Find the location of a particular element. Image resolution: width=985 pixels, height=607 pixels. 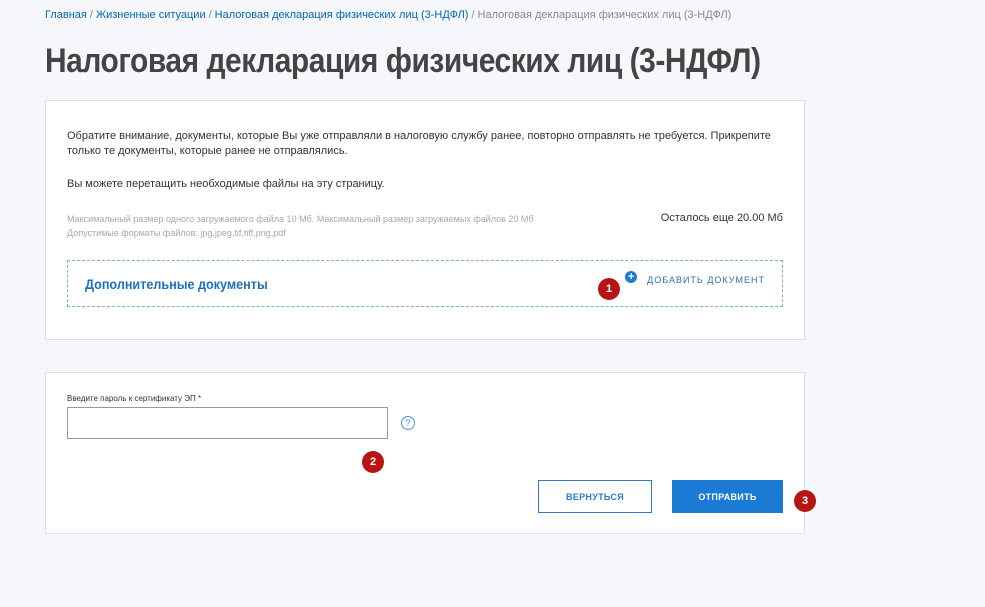

certificate-password-input is located at coordinates (227, 423).